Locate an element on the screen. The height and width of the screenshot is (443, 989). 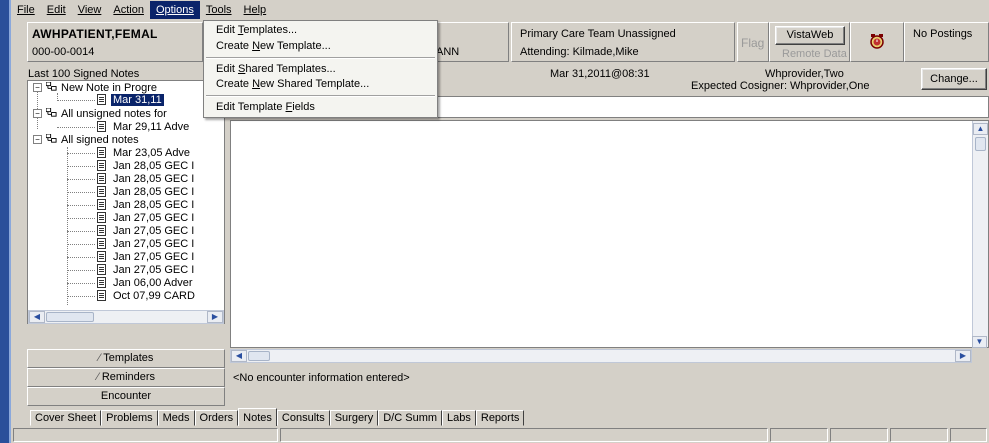
tab-consults: Consults is located at coordinates (303, 418).